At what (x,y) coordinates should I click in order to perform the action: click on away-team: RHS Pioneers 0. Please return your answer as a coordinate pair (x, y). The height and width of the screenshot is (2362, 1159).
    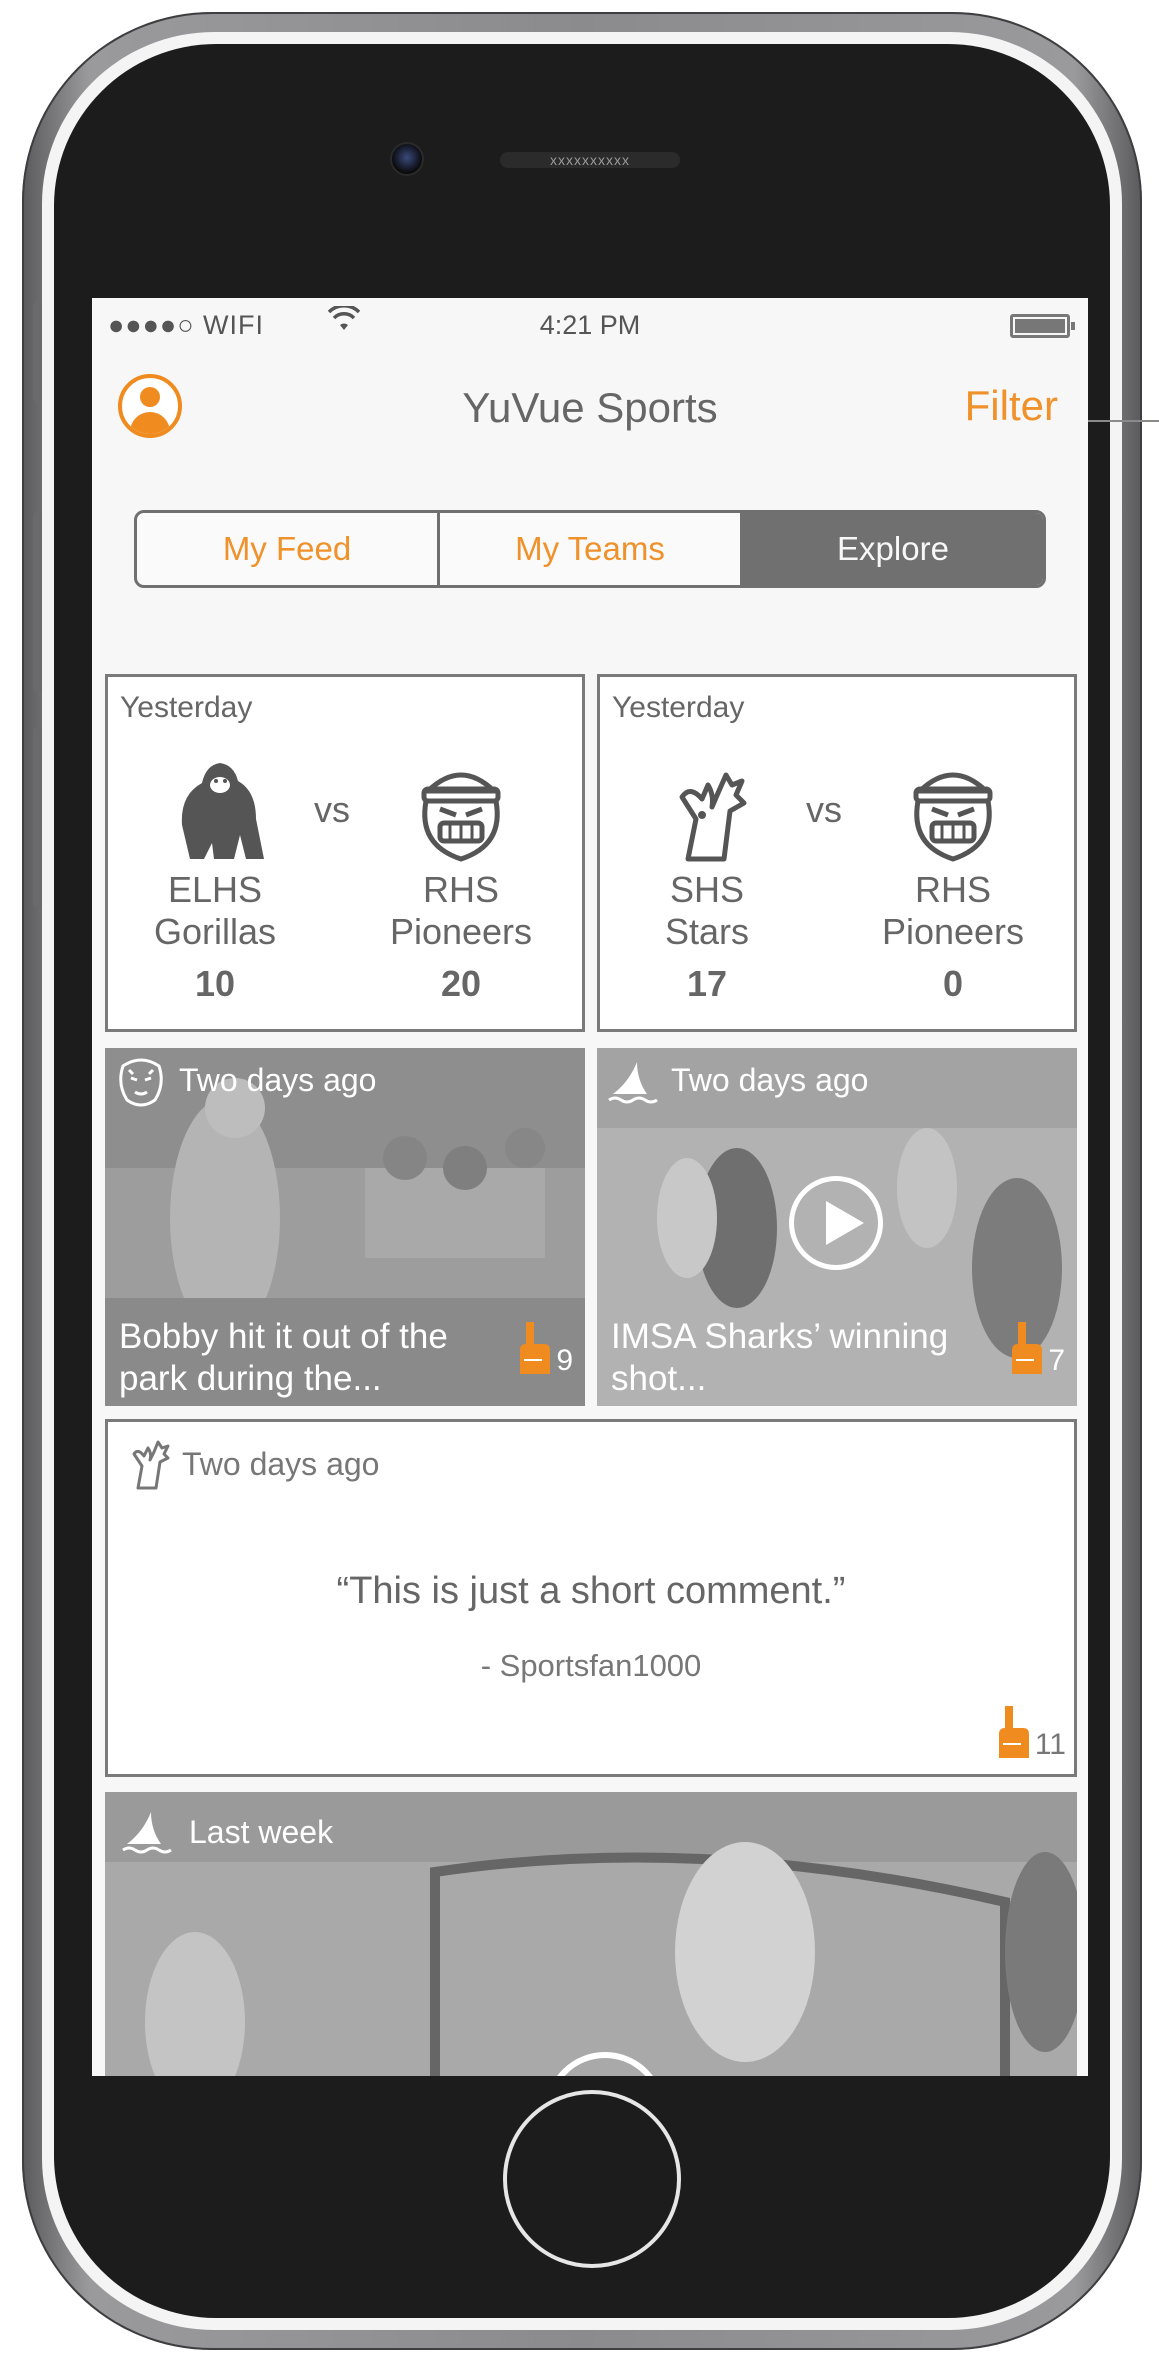
    Looking at the image, I should click on (953, 880).